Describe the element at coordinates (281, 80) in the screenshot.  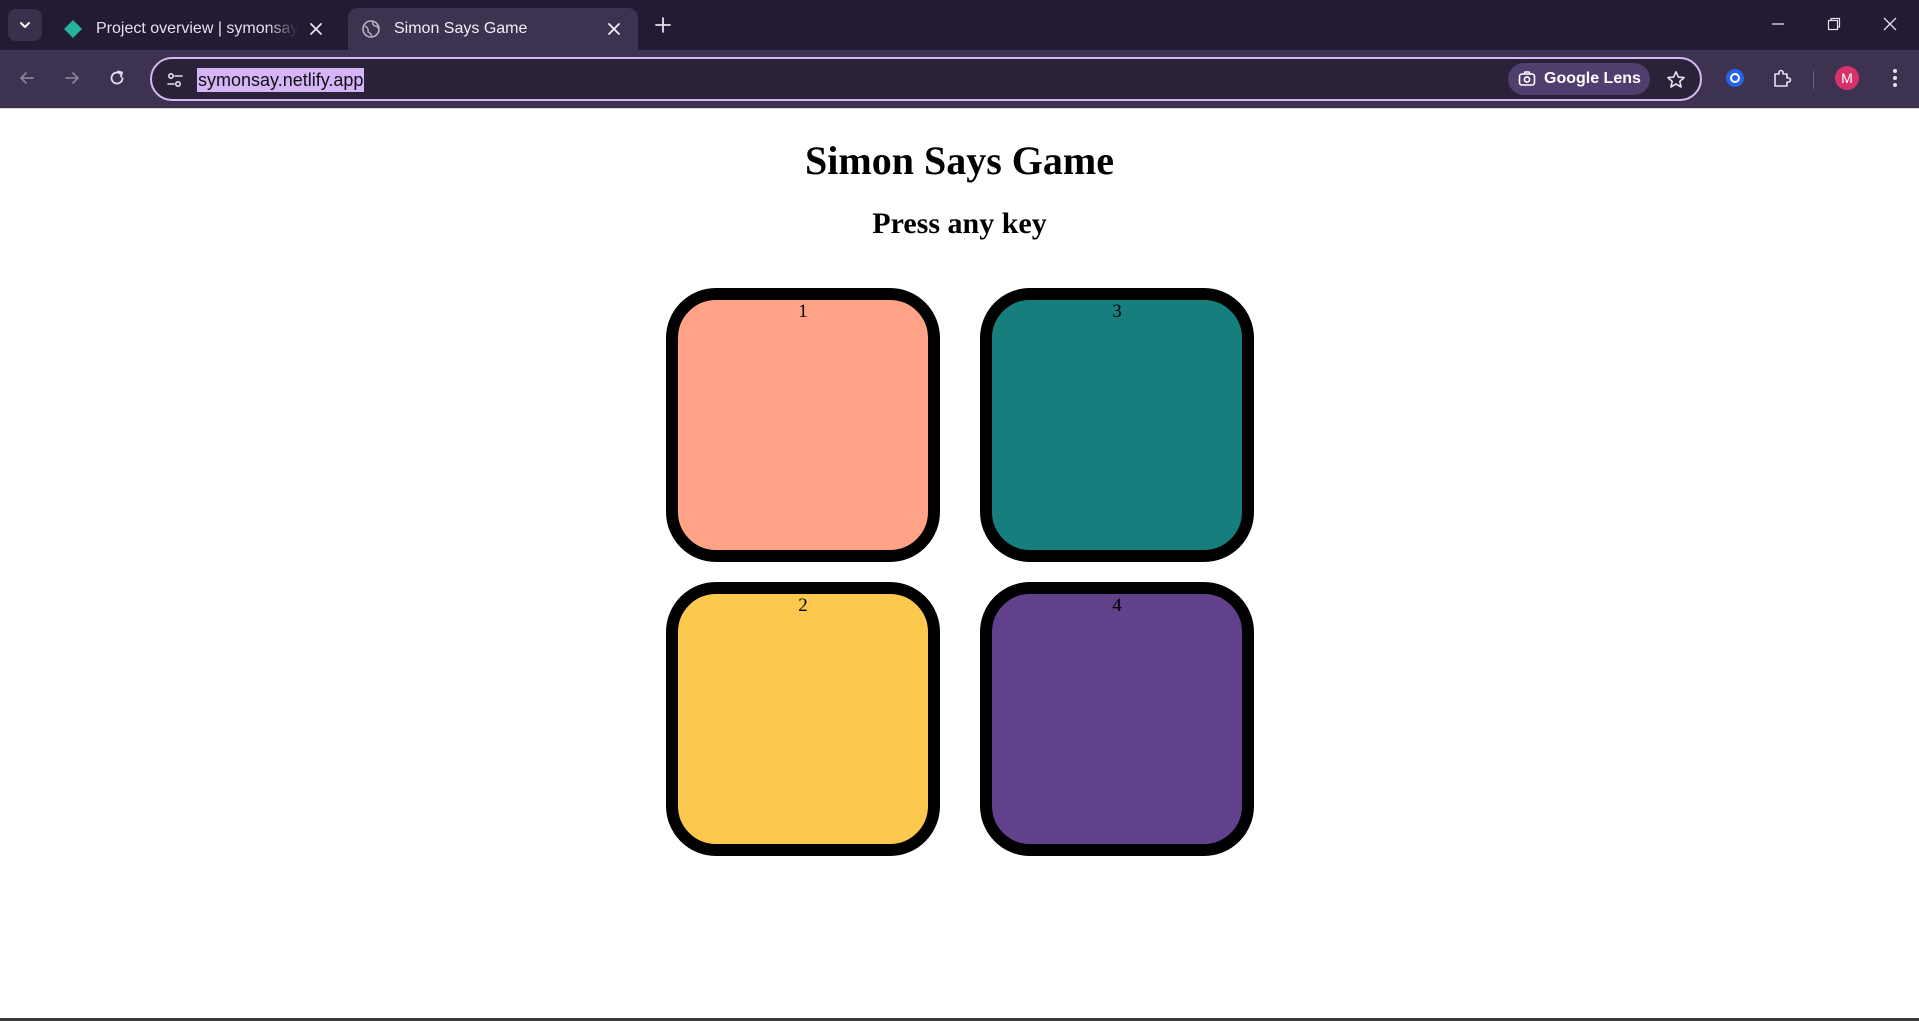
I see `url-text: symonsay.netlify.app` at that location.